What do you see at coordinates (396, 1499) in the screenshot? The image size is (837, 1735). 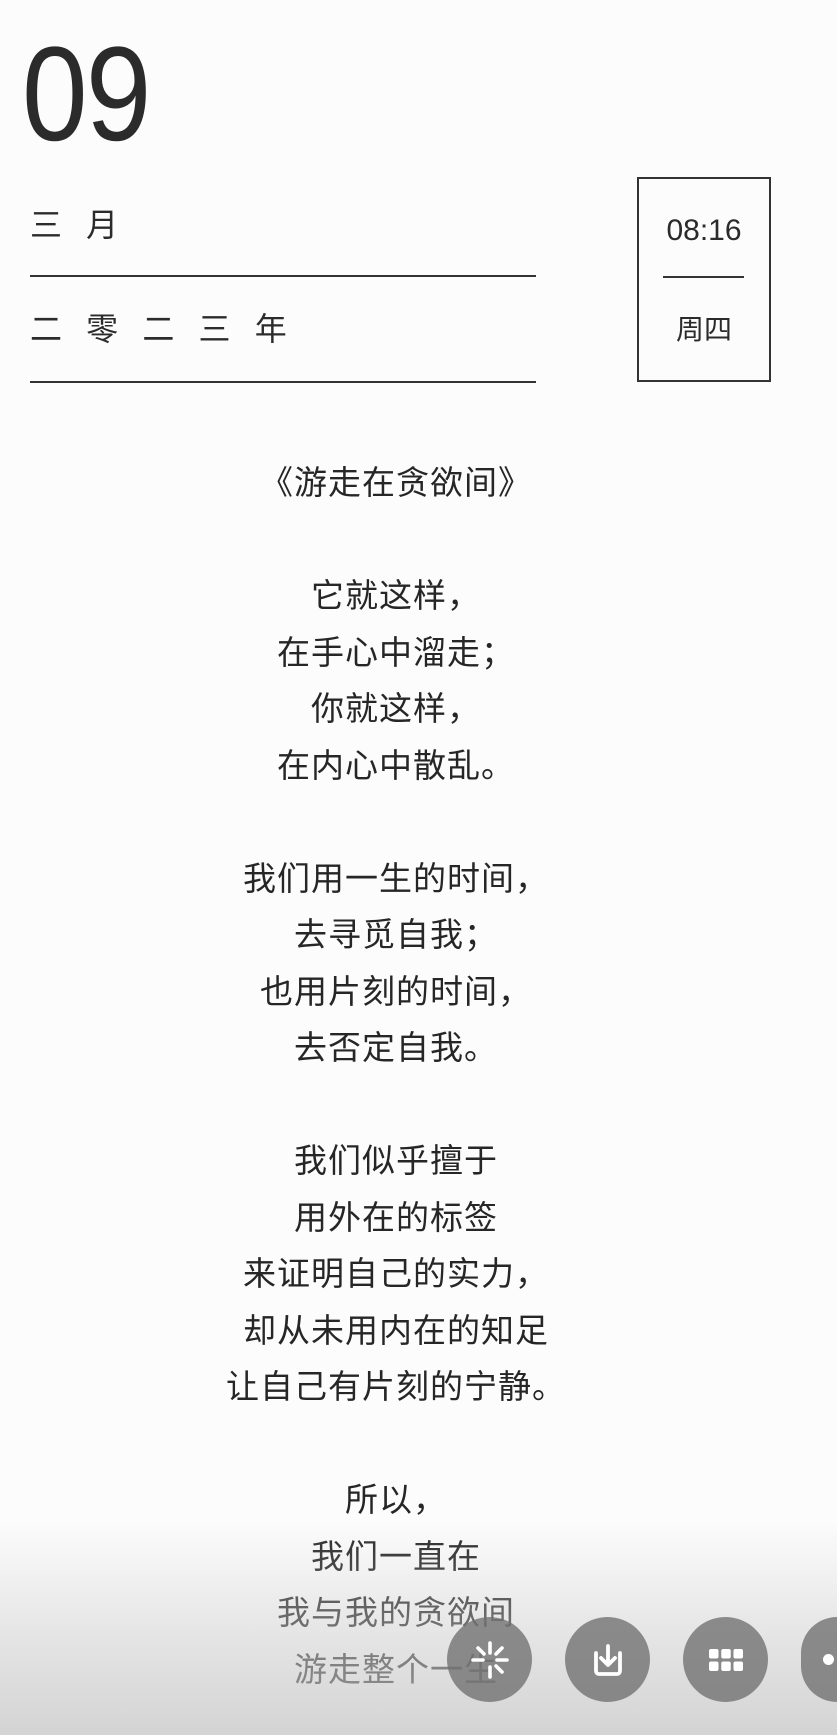 I see `poem-line: 所以，` at bounding box center [396, 1499].